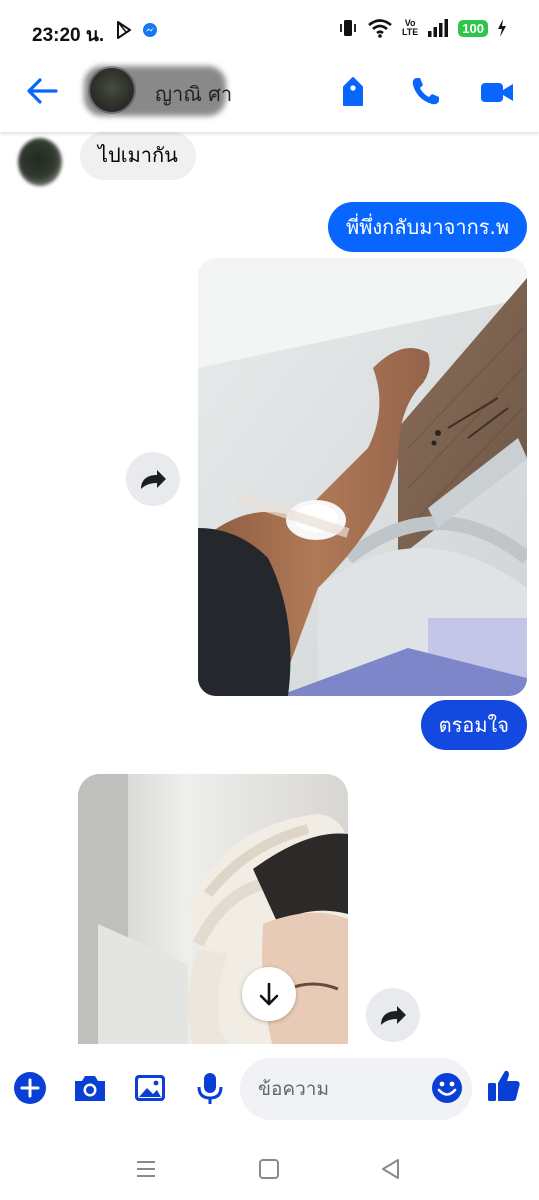 The image size is (539, 1200). I want to click on plus-icon, so click(30, 1088).